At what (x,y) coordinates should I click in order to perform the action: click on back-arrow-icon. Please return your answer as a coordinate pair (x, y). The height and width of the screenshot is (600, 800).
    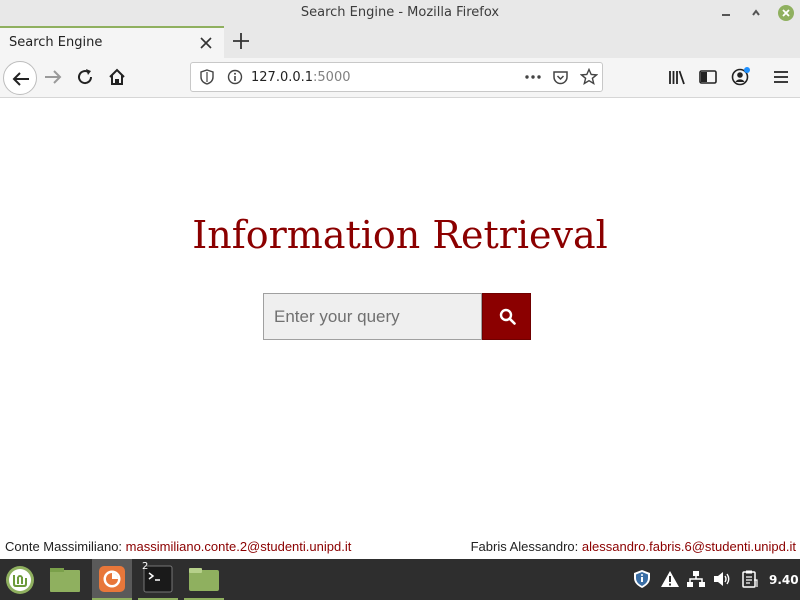
    Looking at the image, I should click on (20, 79).